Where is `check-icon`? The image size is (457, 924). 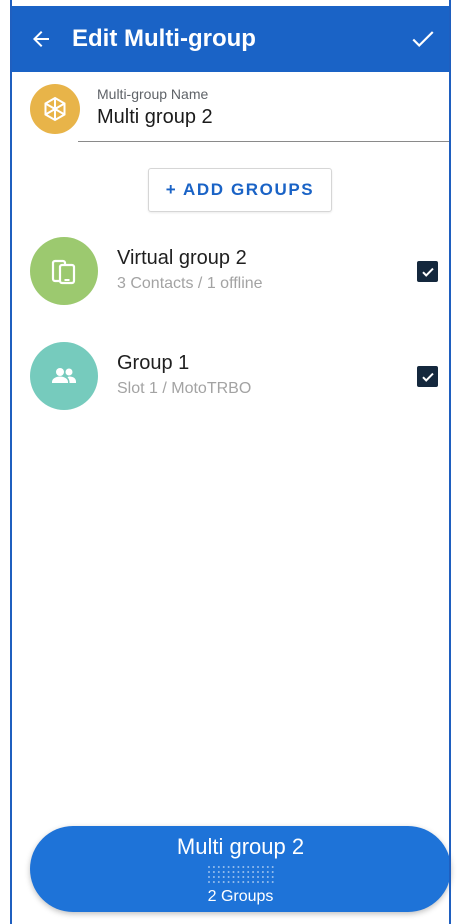
check-icon is located at coordinates (423, 39).